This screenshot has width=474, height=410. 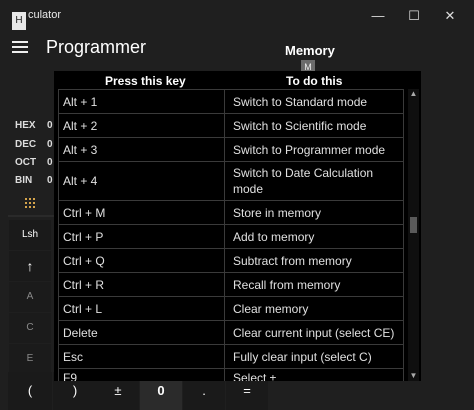 I want to click on radix-bin-value: 0, so click(x=50, y=180).